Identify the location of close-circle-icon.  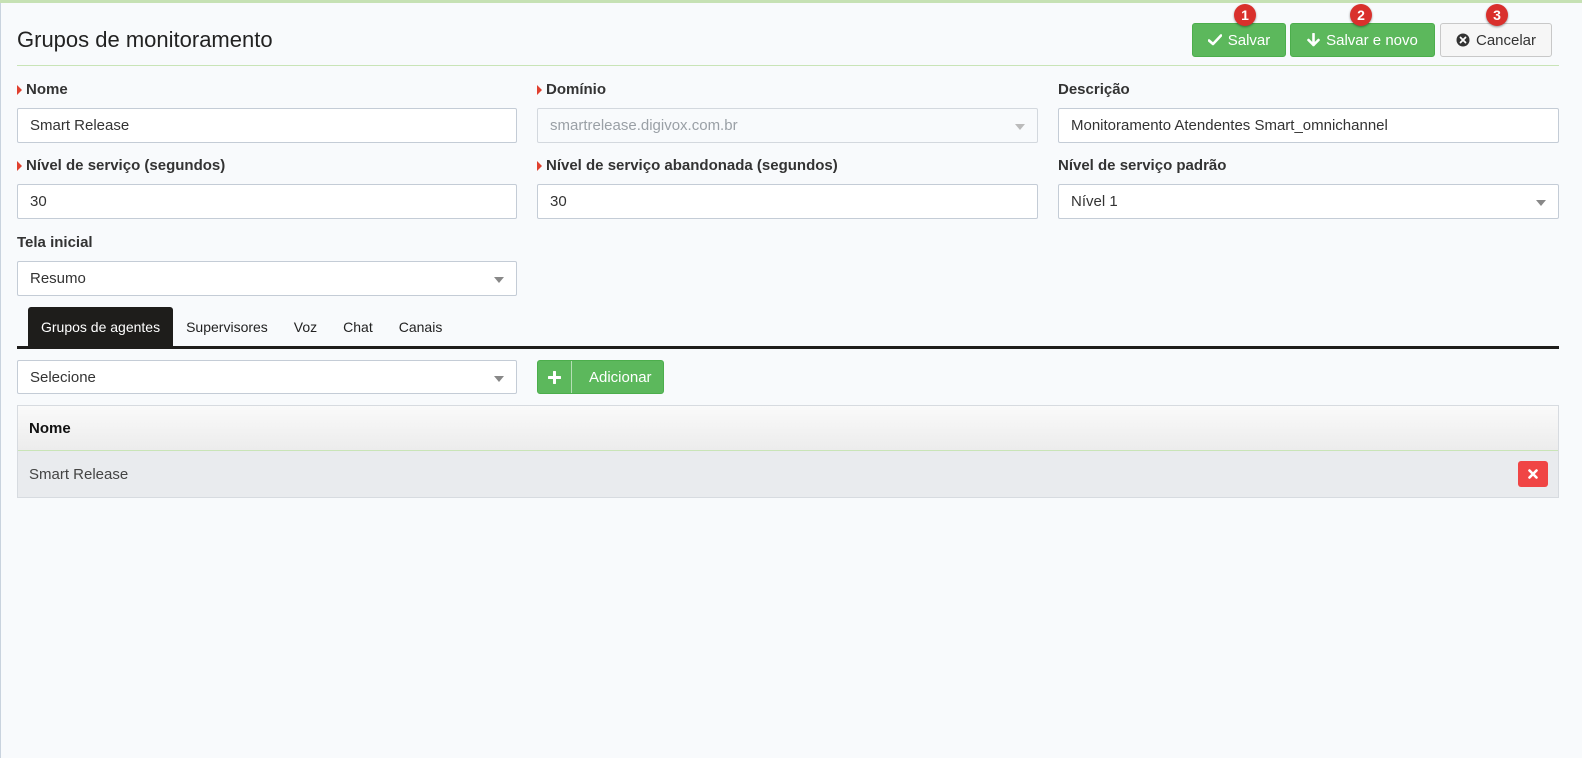
(1463, 40).